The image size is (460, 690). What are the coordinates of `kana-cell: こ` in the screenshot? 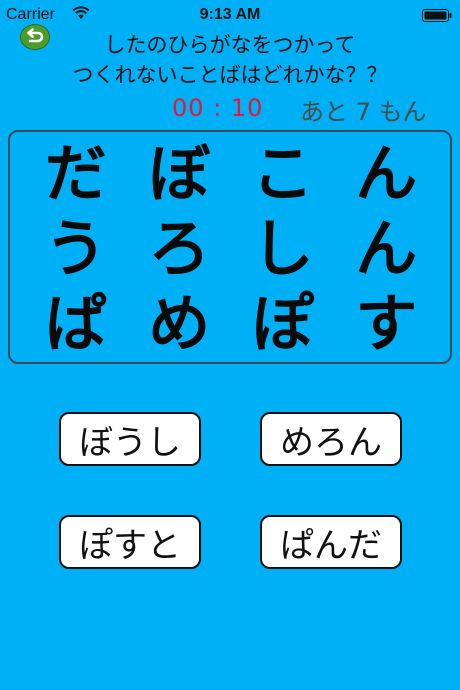 It's located at (282, 173).